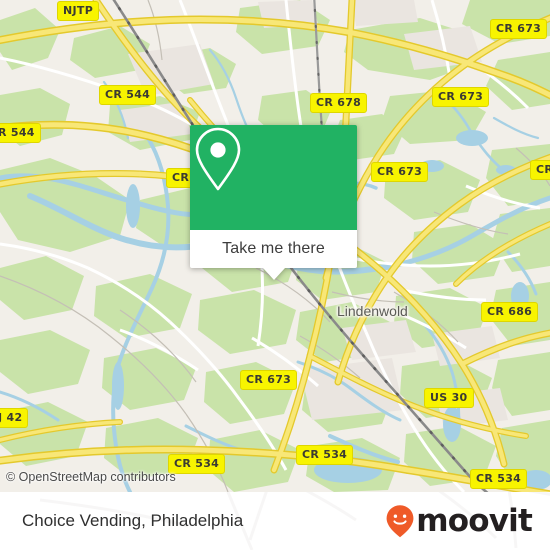 This screenshot has width=550, height=550. I want to click on callout-tail-icon, so click(273, 274).